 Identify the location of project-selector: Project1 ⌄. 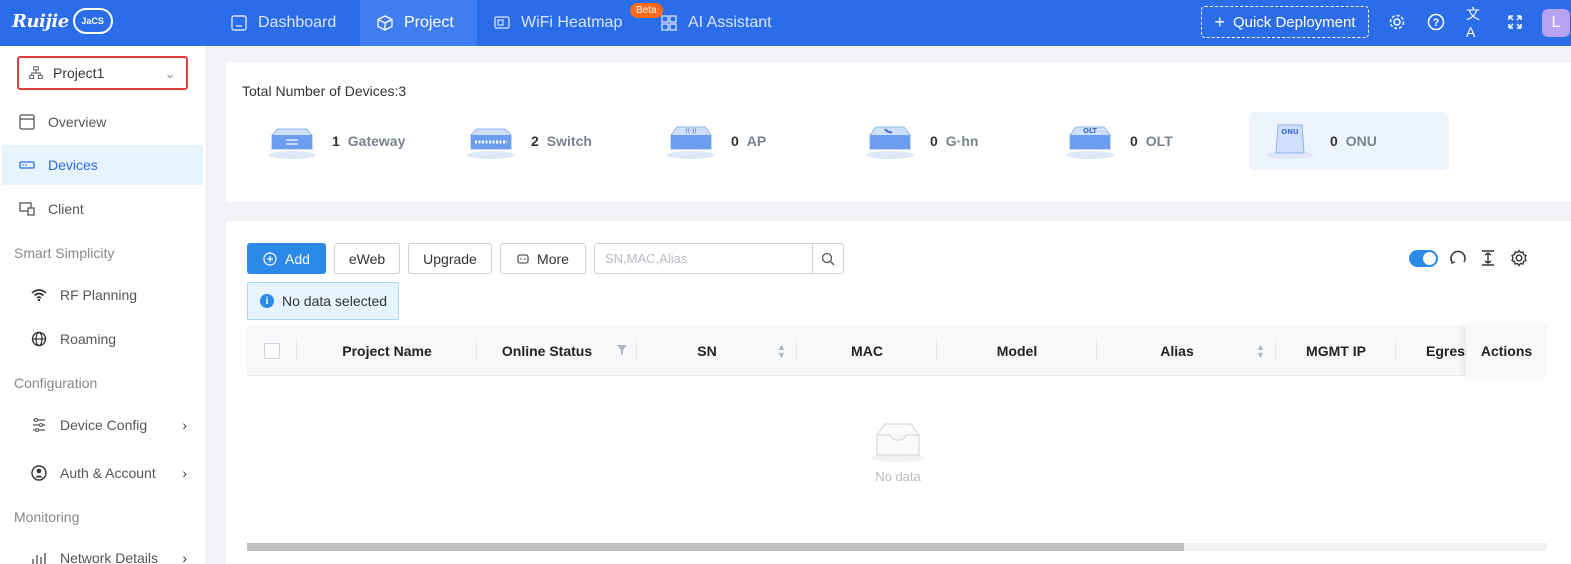
(102, 73).